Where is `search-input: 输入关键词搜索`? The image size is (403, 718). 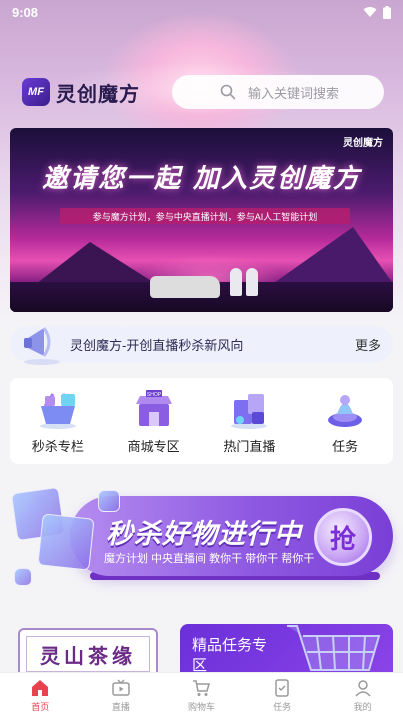
search-input: 输入关键词搜索 is located at coordinates (278, 92).